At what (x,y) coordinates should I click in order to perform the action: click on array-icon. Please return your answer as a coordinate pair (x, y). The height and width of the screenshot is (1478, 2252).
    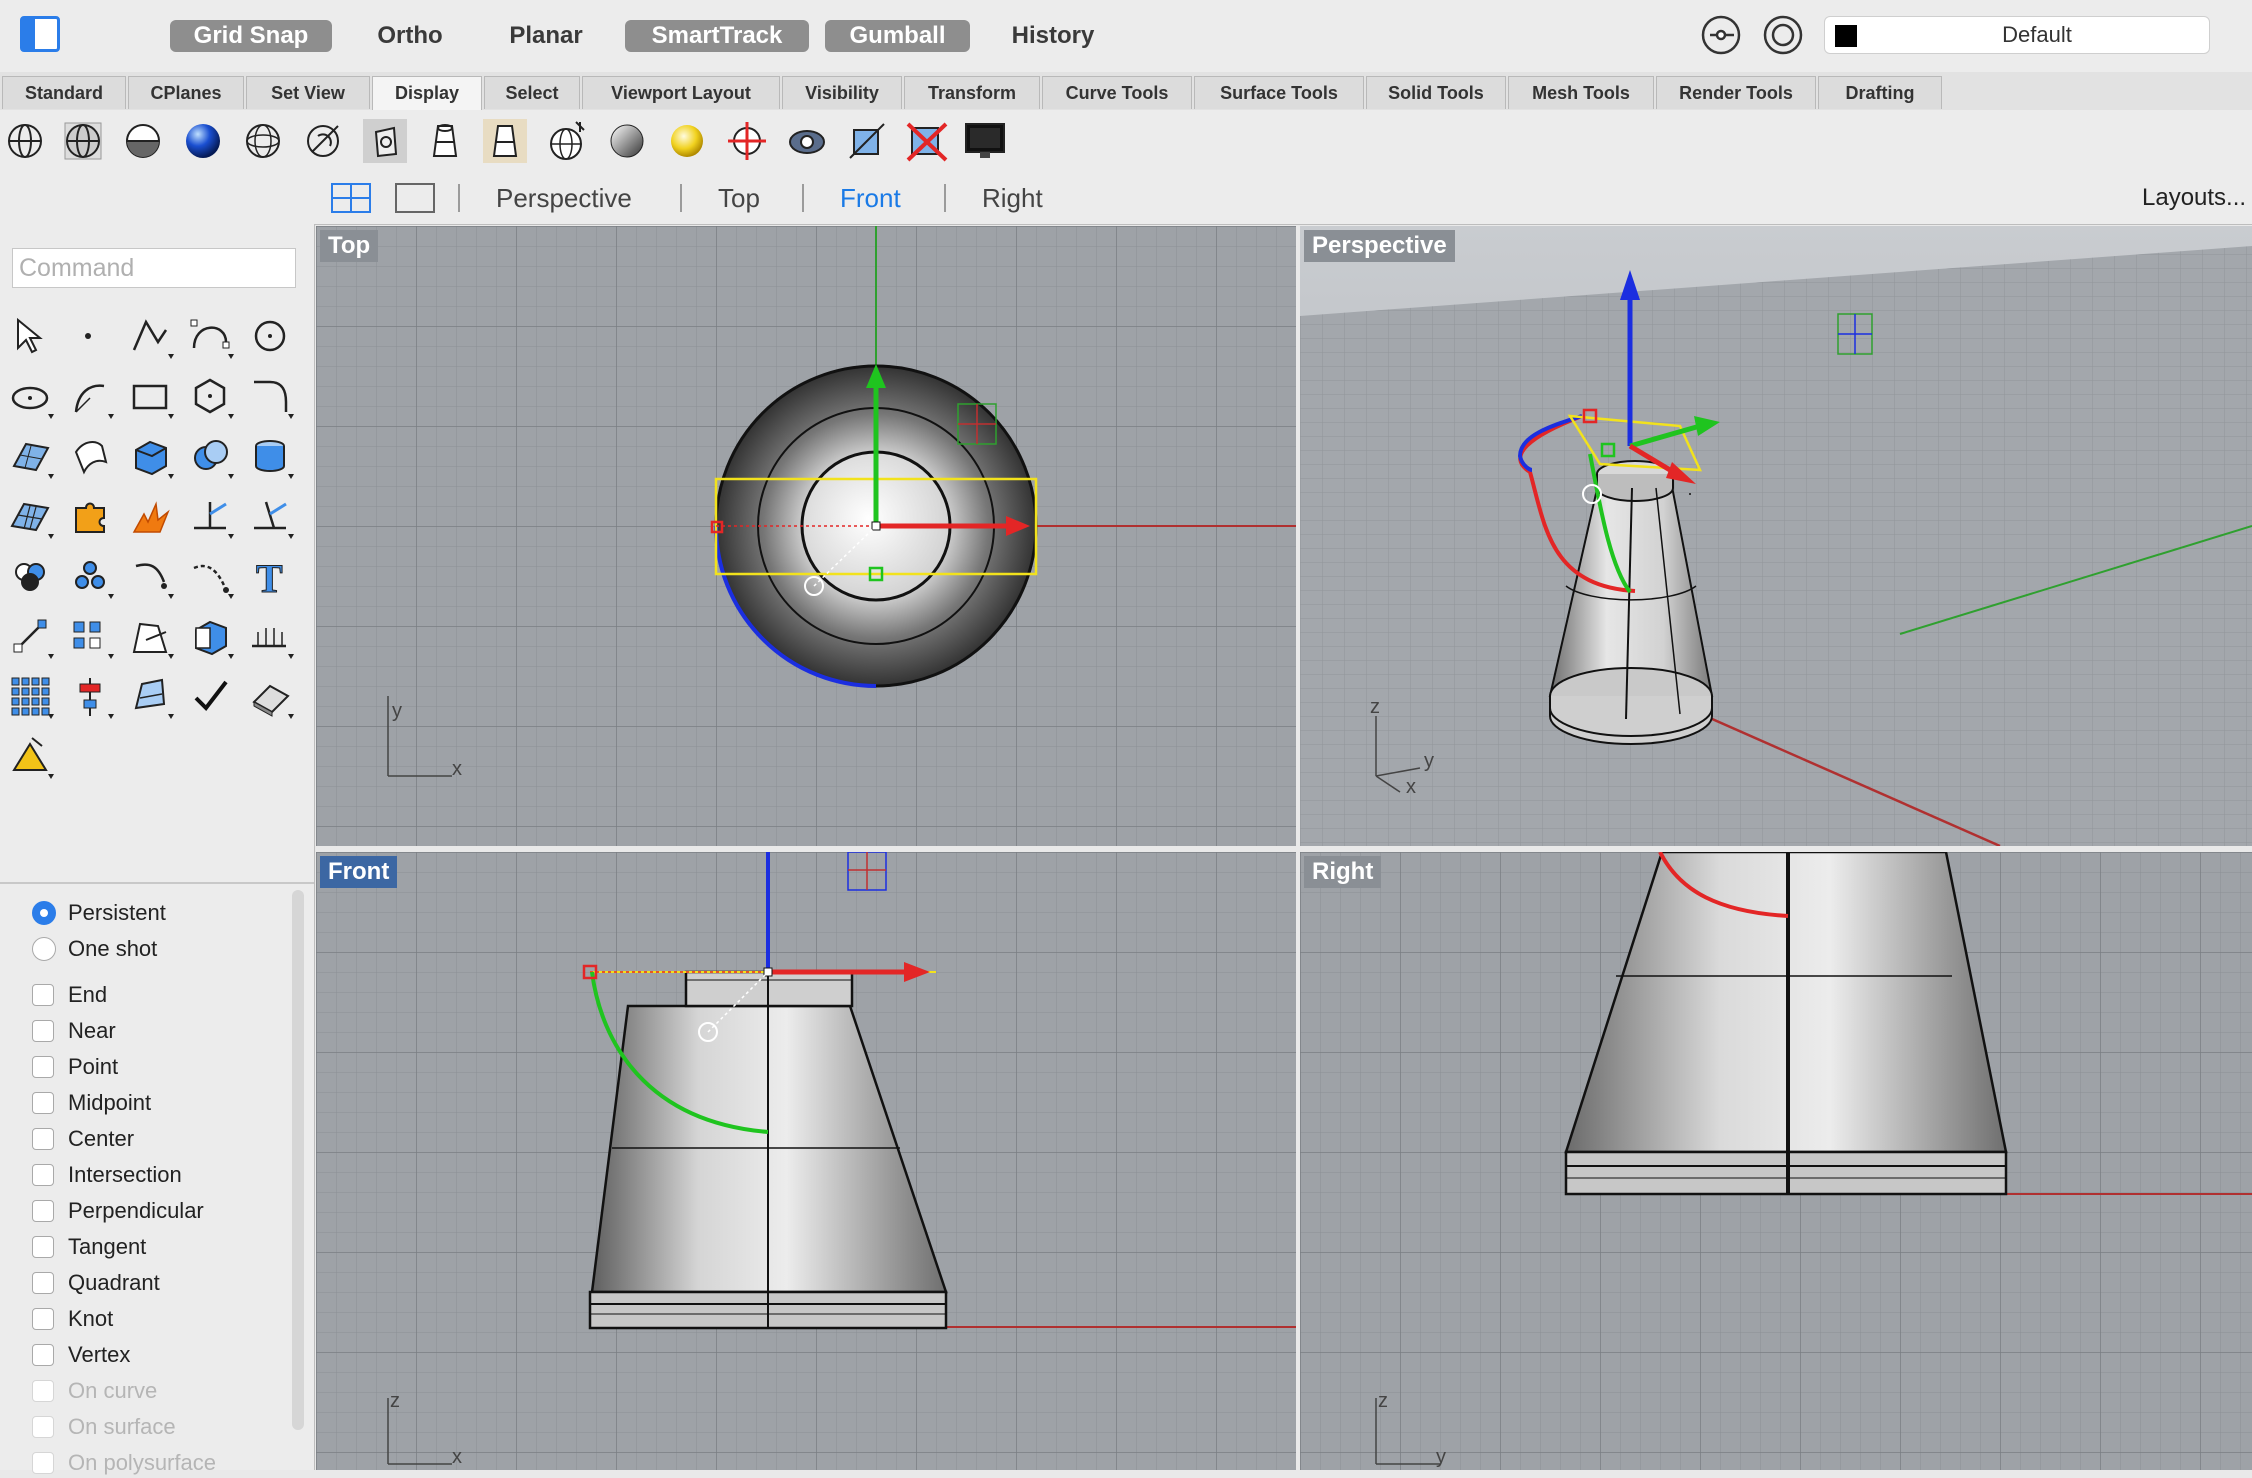
    Looking at the image, I should click on (91, 637).